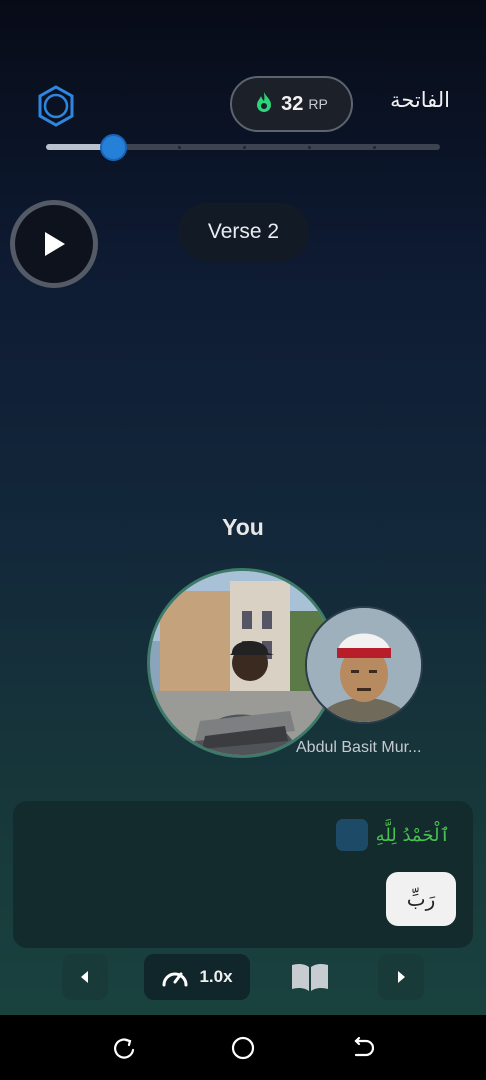  What do you see at coordinates (243, 527) in the screenshot?
I see `you-label: You` at bounding box center [243, 527].